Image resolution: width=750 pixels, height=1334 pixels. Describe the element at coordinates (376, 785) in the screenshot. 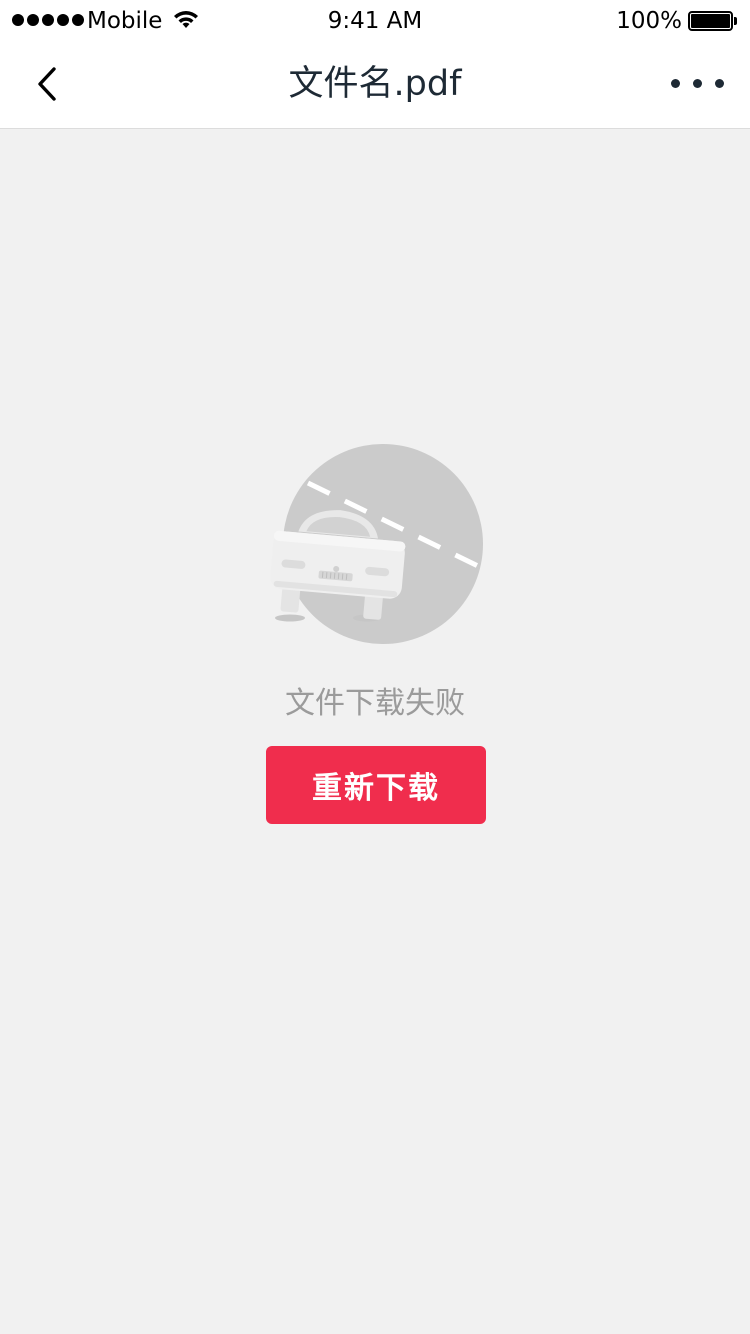

I see `retry-download-button: 重新下载` at that location.